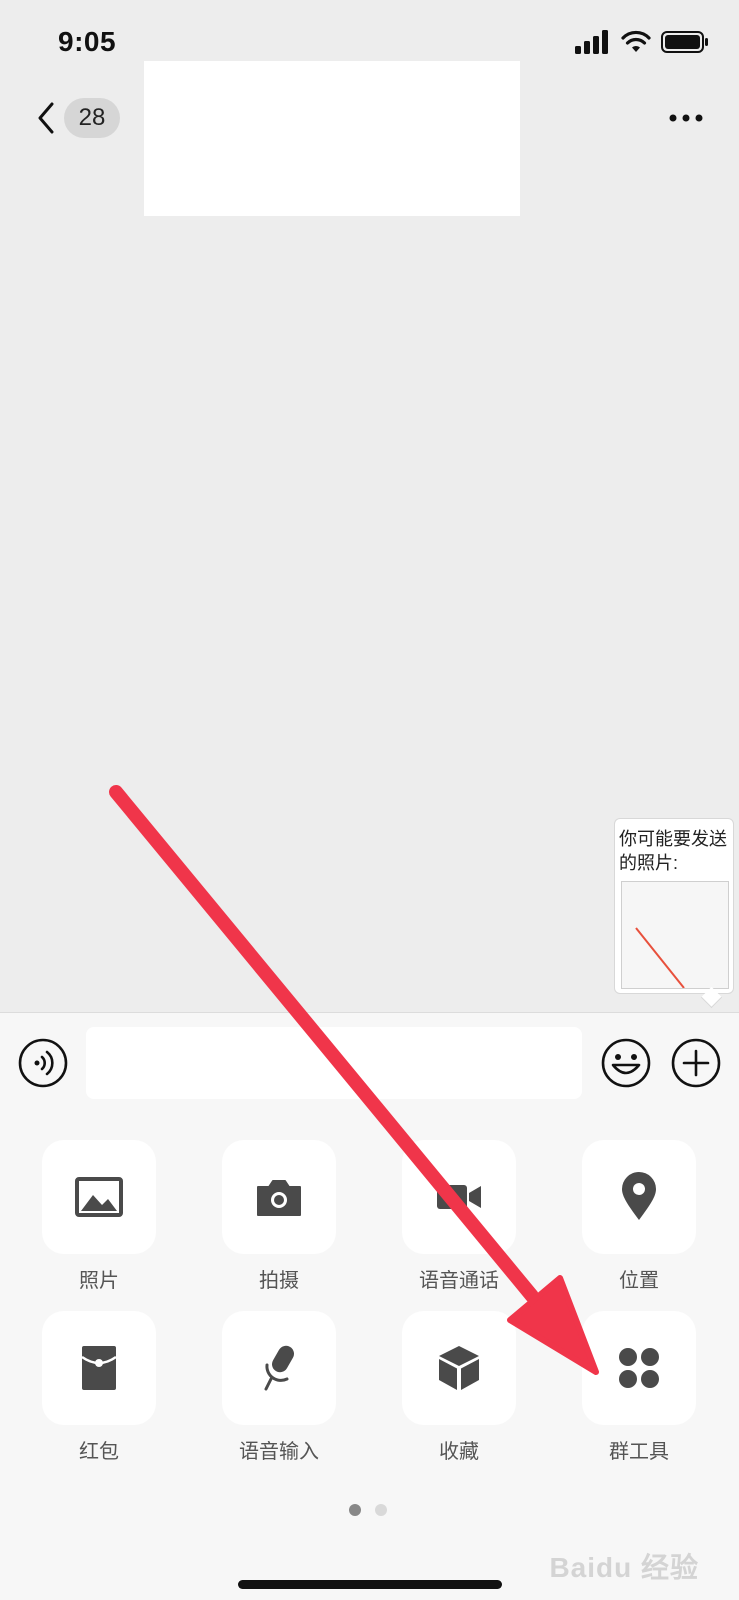 This screenshot has width=739, height=1600. I want to click on plus-icon, so click(696, 1063).